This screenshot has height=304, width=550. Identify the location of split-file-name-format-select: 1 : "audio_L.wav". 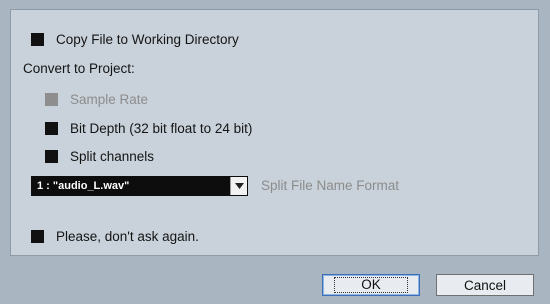
(139, 186).